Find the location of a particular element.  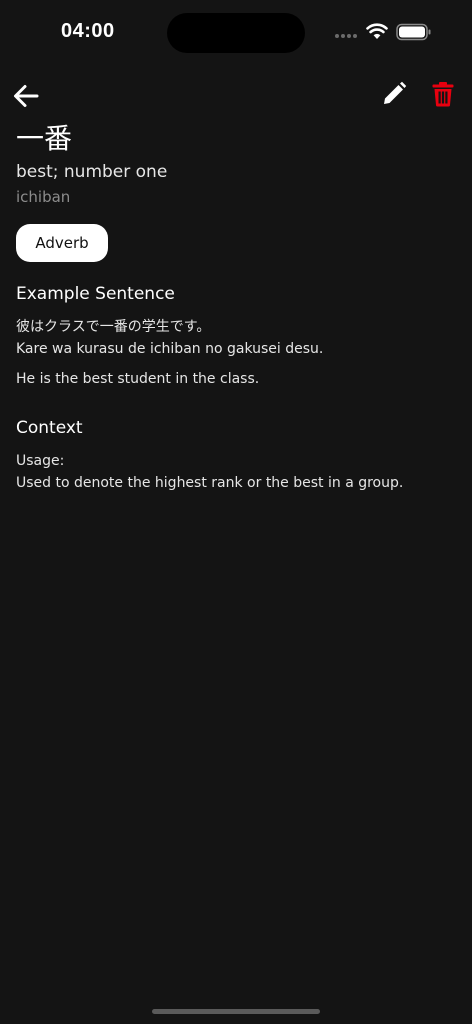

word-romaji: ichiban is located at coordinates (43, 197).